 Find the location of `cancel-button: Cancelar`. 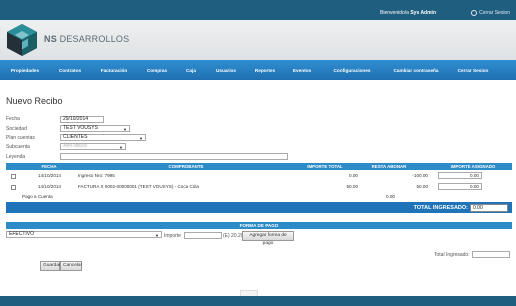

cancel-button: Cancelar is located at coordinates (71, 266).